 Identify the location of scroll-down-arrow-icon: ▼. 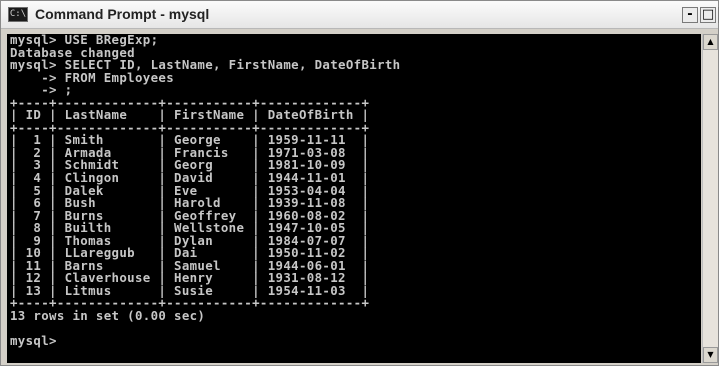
(710, 355).